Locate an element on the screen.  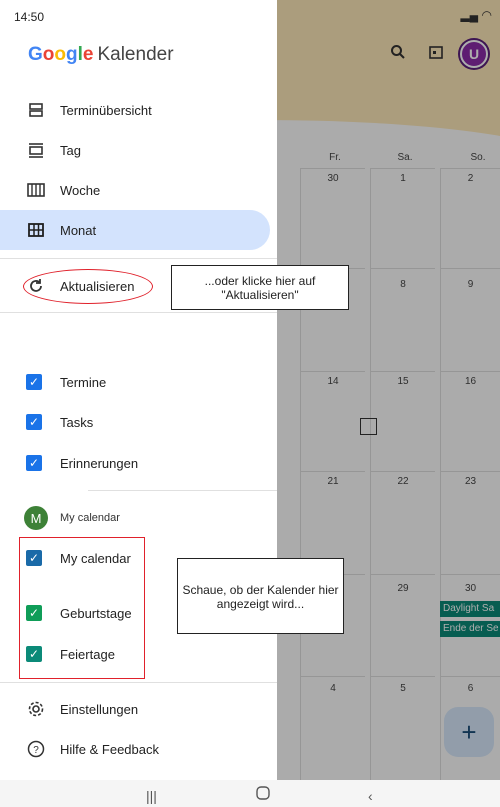
back-icon: ‹ is located at coordinates (370, 796).